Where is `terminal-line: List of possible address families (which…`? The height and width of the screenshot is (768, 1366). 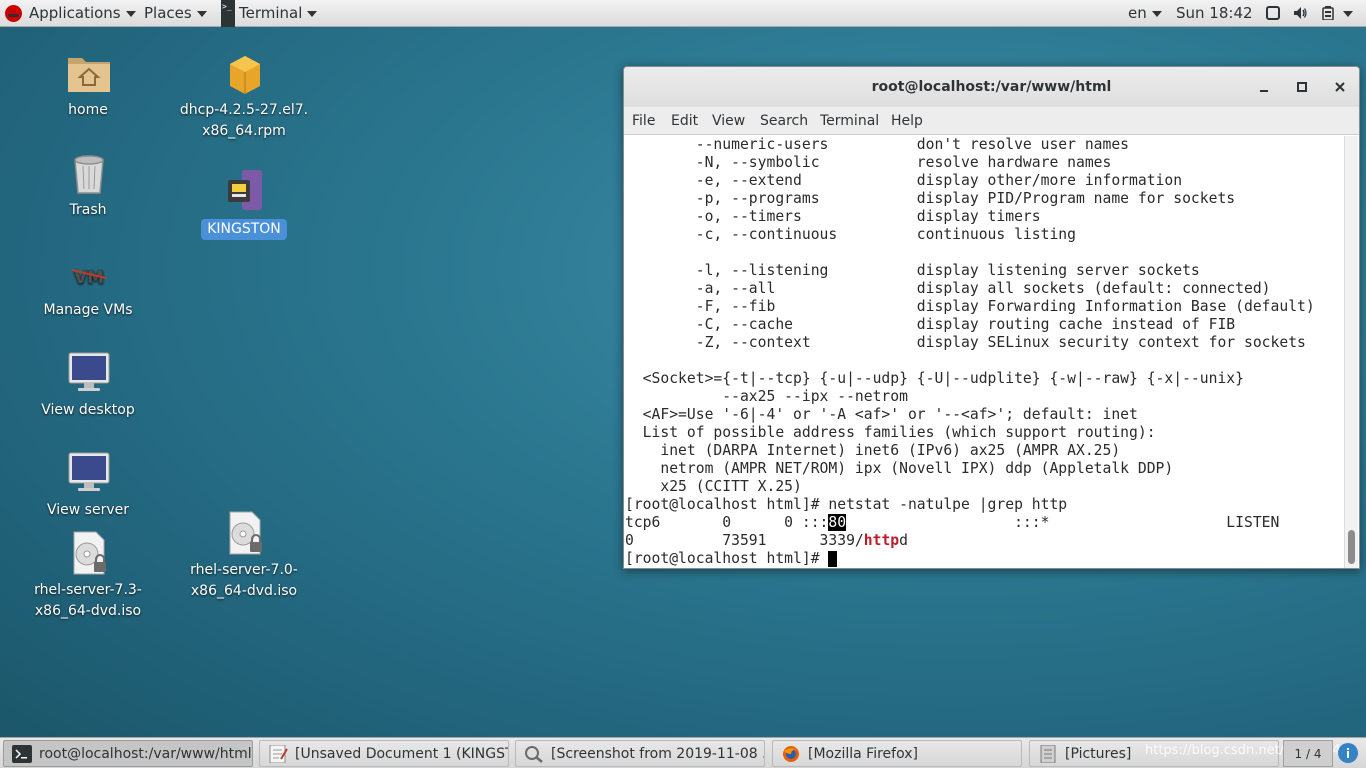 terminal-line: List of possible address families (which… is located at coordinates (890, 432).